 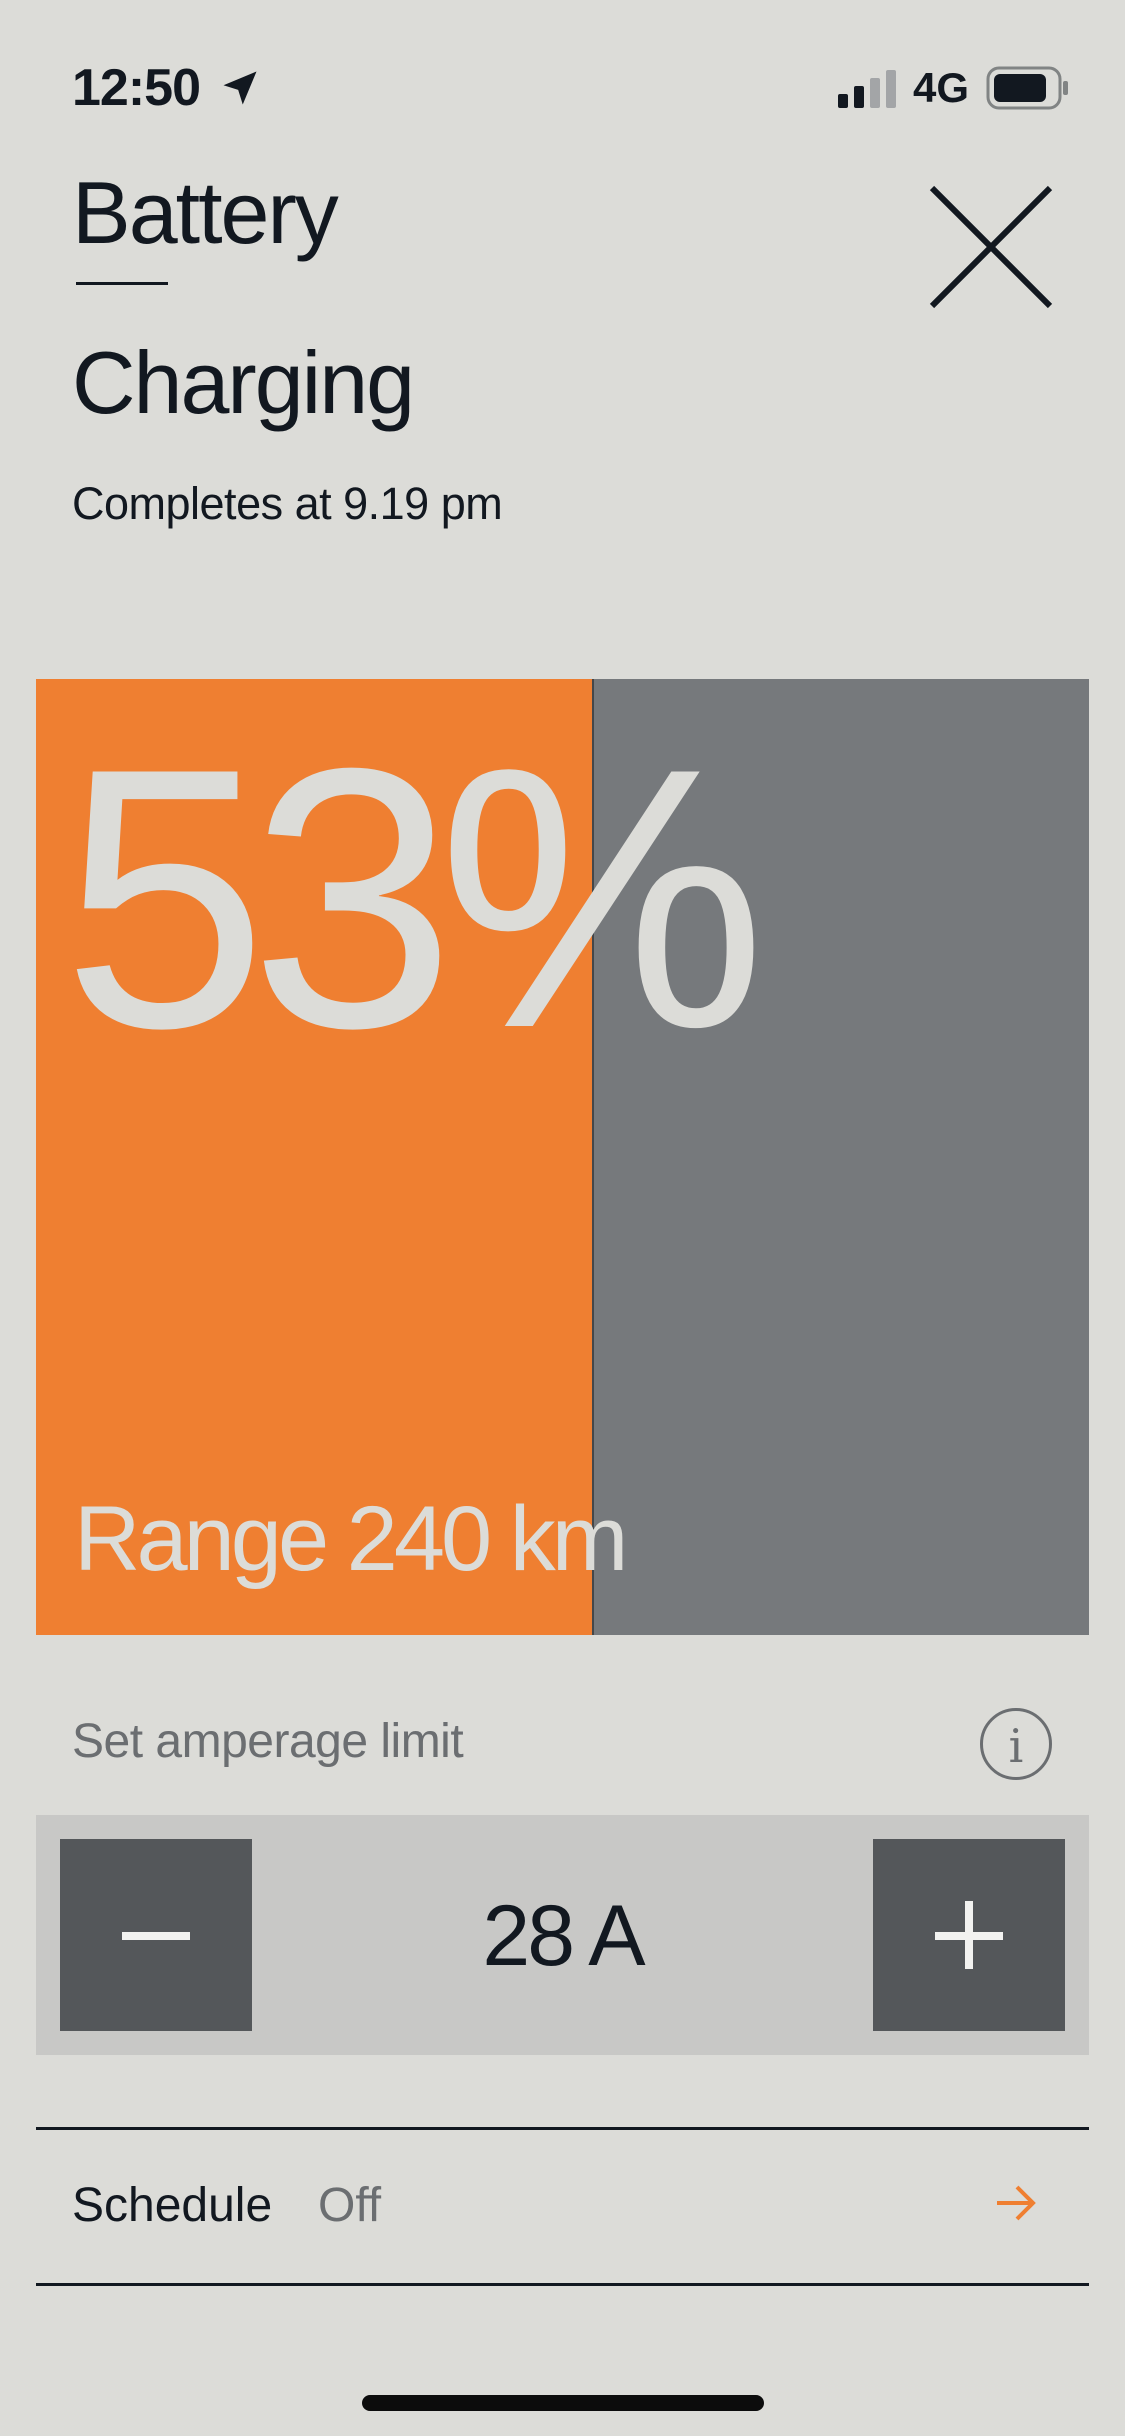 What do you see at coordinates (243, 382) in the screenshot?
I see `page-subtitle: Charging` at bounding box center [243, 382].